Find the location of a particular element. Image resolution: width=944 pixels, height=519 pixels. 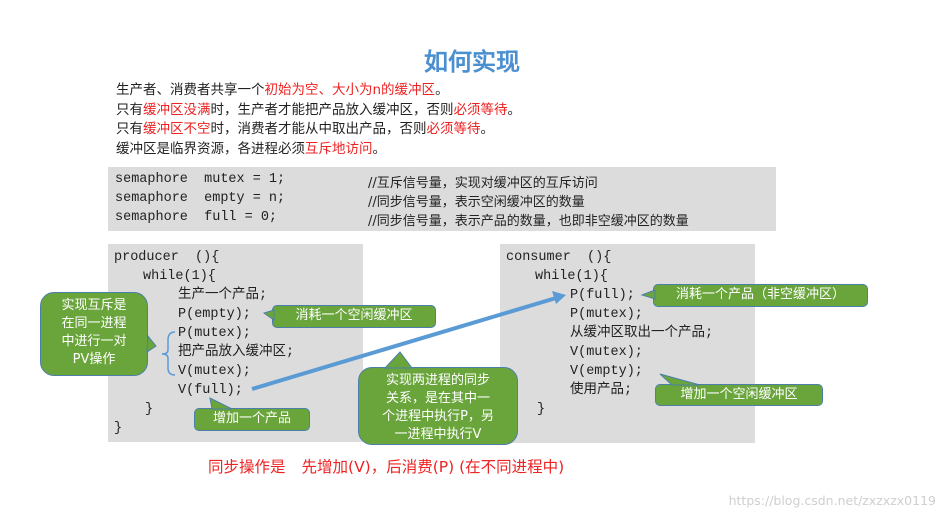

callout-add-product: 增加一个产品 is located at coordinates (252, 419).